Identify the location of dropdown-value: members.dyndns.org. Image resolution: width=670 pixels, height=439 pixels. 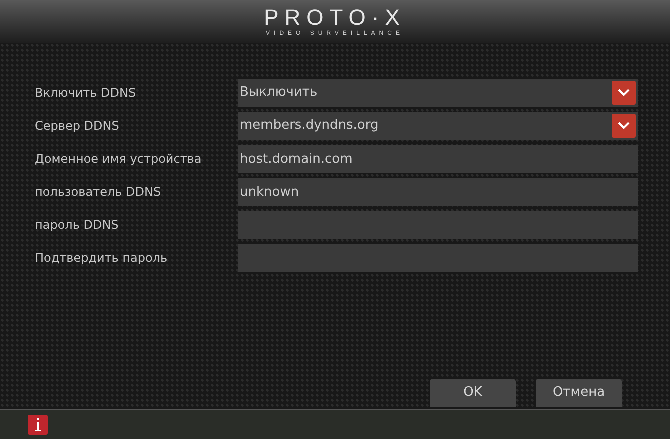
(309, 126).